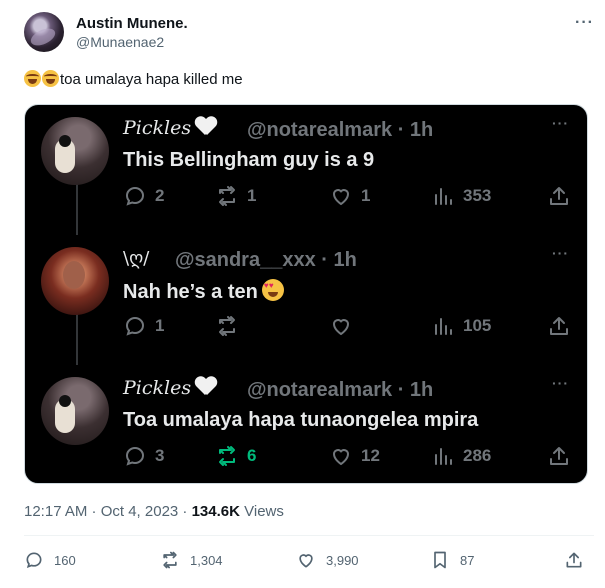 The width and height of the screenshot is (605, 588). Describe the element at coordinates (354, 456) in the screenshot. I see `like-action: 12` at that location.